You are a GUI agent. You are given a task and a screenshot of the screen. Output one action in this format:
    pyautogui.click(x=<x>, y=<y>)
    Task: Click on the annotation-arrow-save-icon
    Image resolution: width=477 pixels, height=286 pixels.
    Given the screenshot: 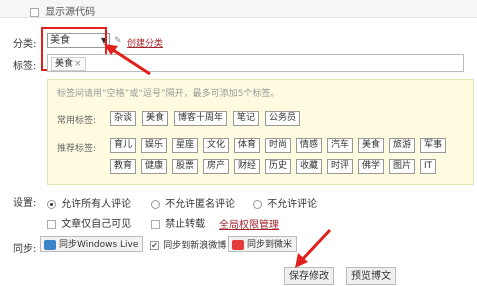 What is the action you would take?
    pyautogui.click(x=313, y=248)
    